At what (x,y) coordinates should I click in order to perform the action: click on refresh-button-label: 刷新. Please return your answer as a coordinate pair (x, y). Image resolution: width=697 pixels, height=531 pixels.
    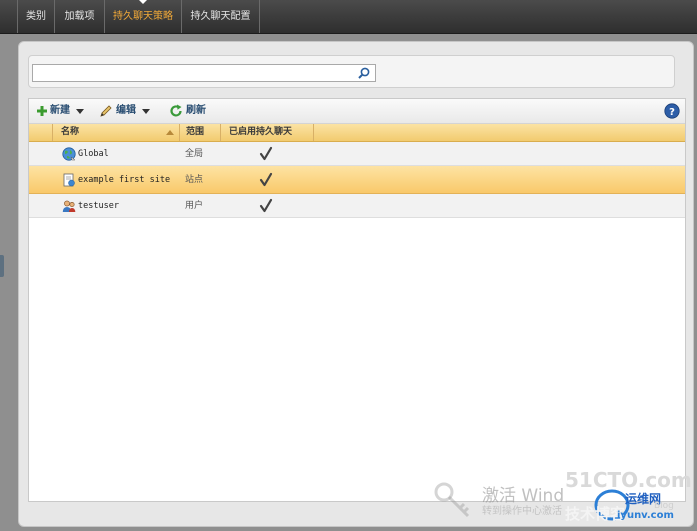
    Looking at the image, I should click on (196, 110).